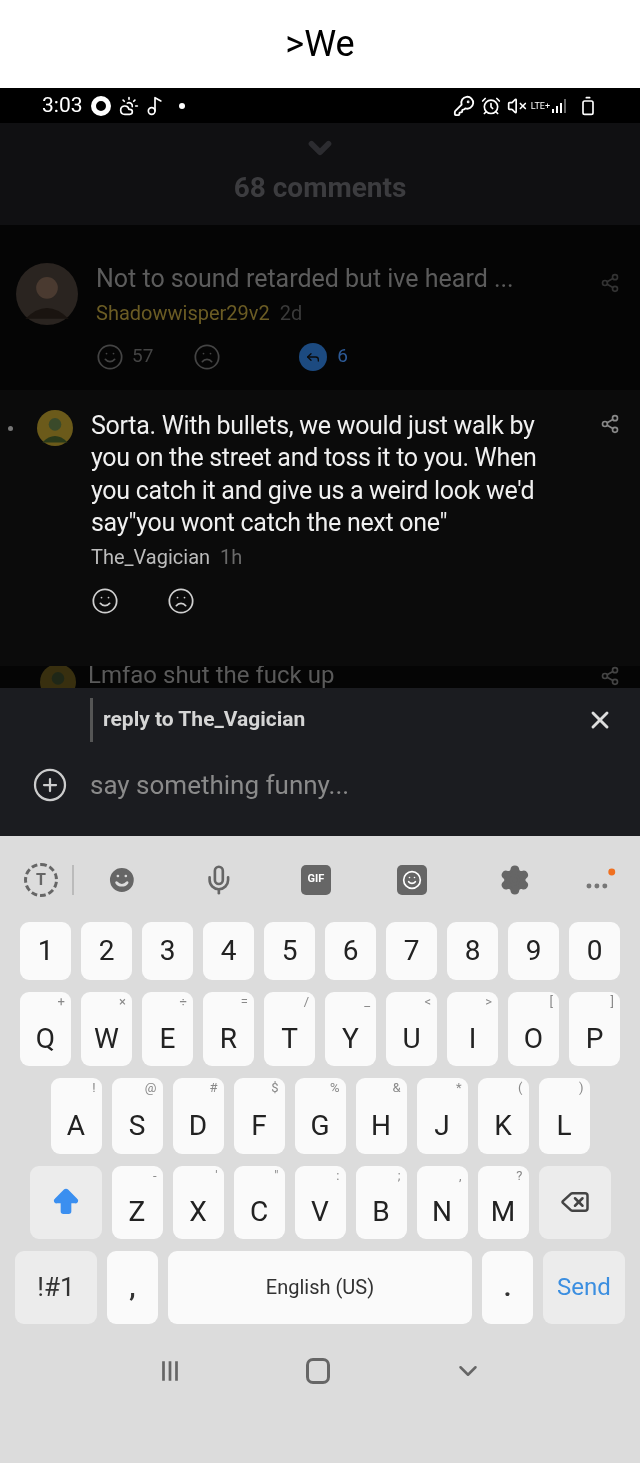 The width and height of the screenshot is (640, 1463). Describe the element at coordinates (56, 1287) in the screenshot. I see `symbols-key: !#1` at that location.